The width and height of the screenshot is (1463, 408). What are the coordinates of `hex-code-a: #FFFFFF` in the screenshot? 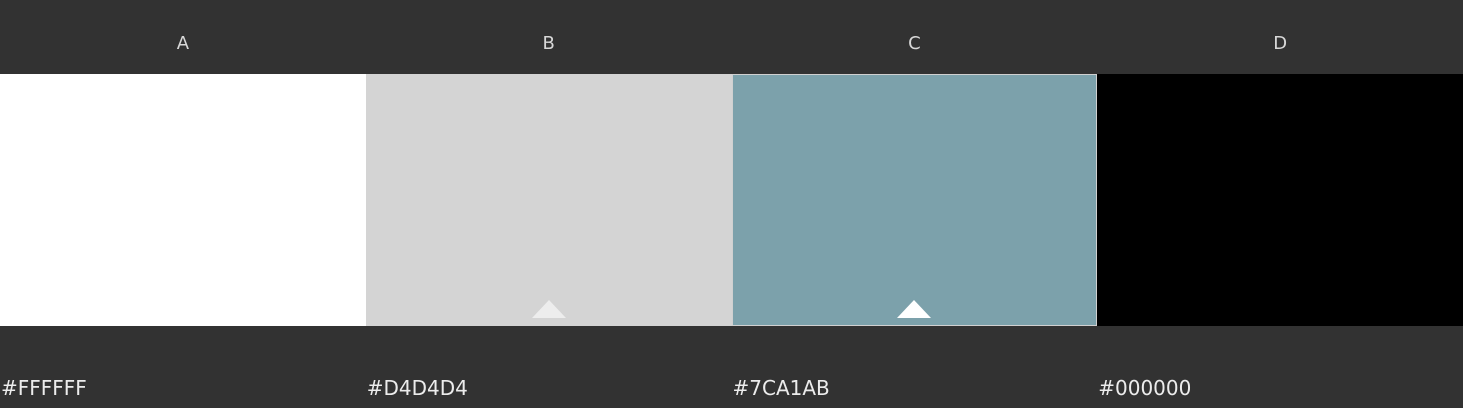 It's located at (44, 388).